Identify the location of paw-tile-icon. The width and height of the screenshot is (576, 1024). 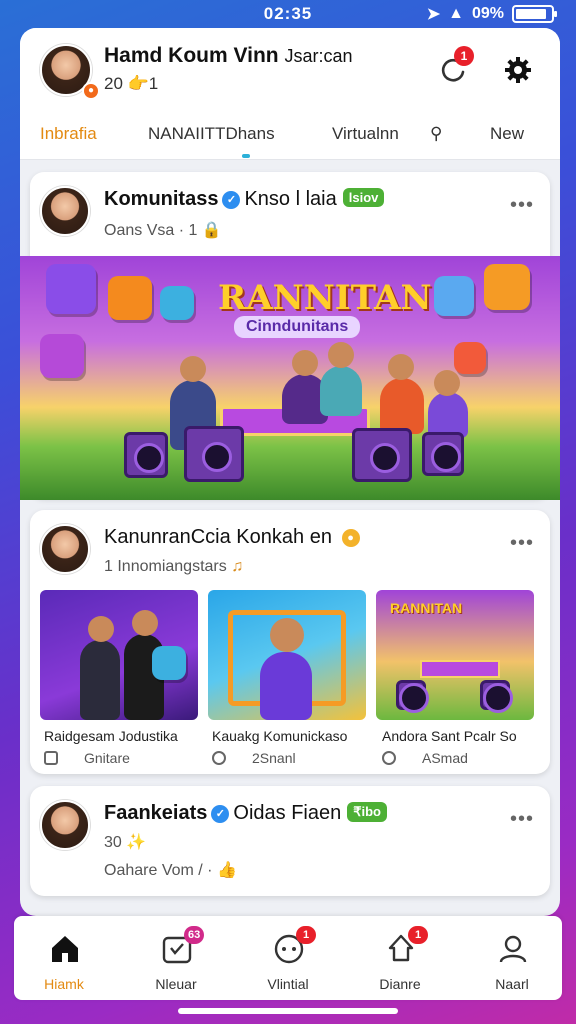
(507, 287).